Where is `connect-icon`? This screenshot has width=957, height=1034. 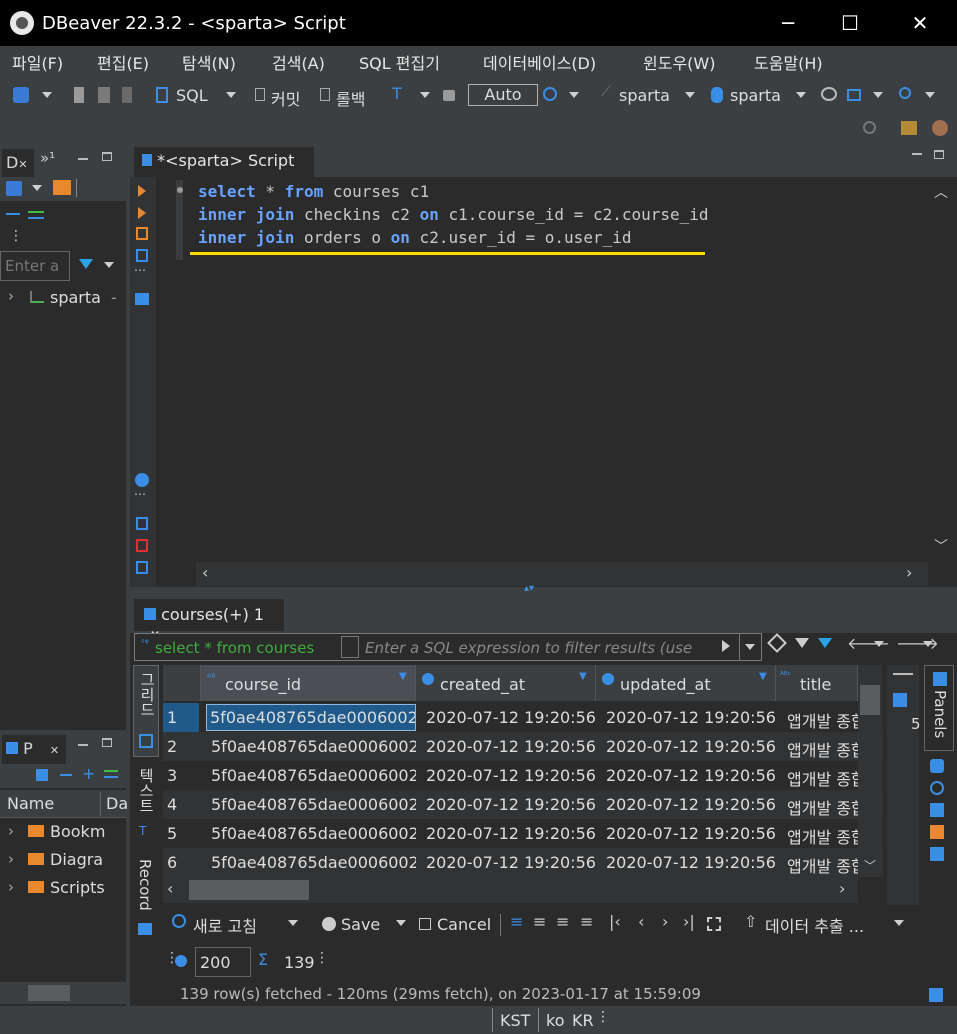
connect-icon is located at coordinates (79, 95).